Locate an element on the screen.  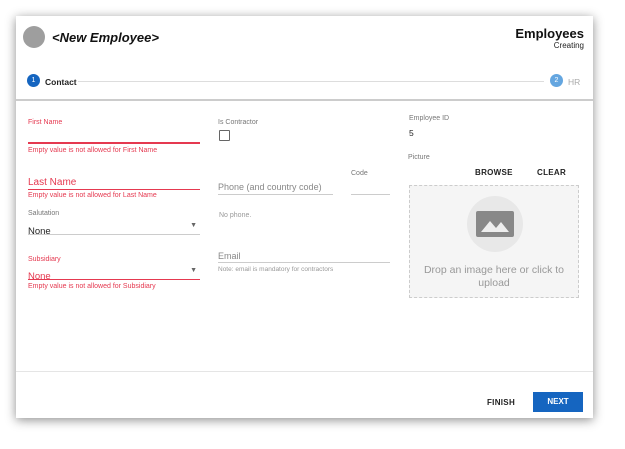
avatar is located at coordinates (34, 37).